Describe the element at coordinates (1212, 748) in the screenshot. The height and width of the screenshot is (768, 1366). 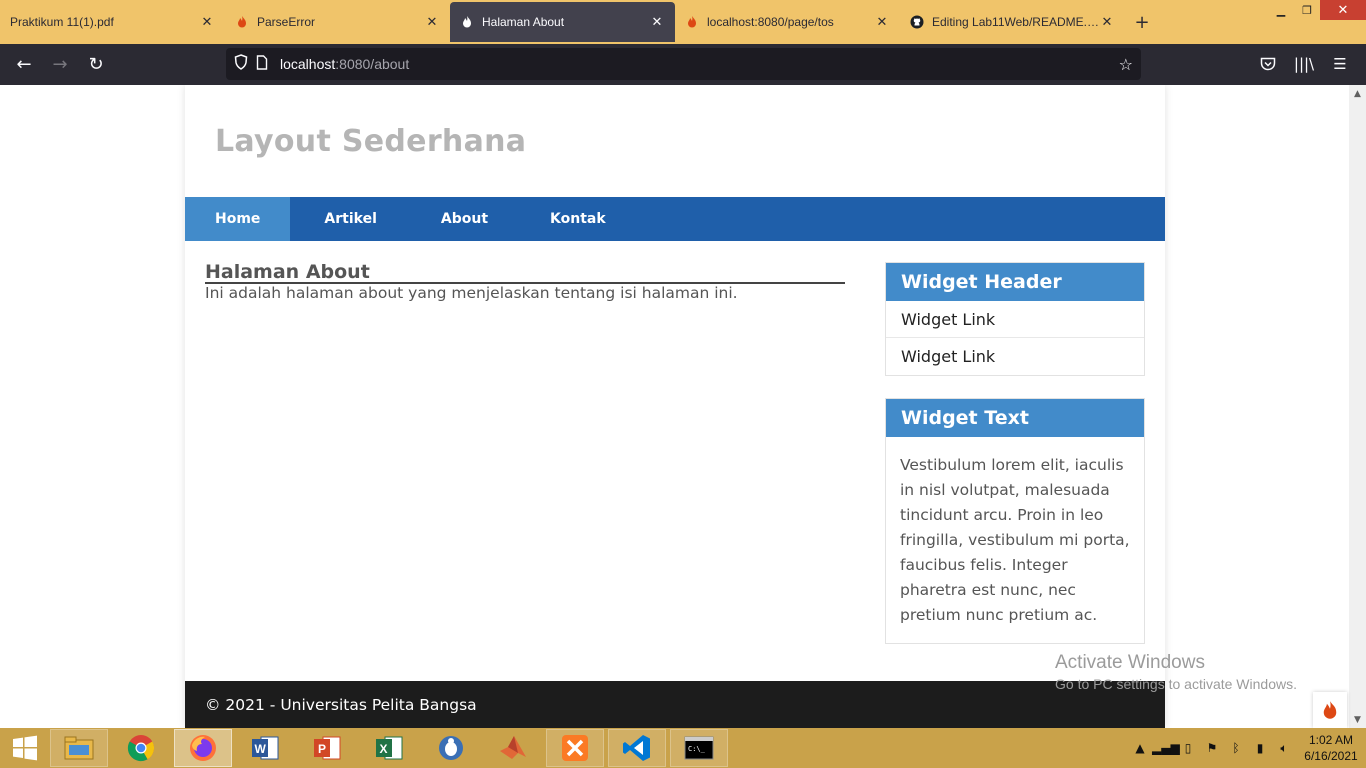
I see `flag-icon: ⚑` at that location.